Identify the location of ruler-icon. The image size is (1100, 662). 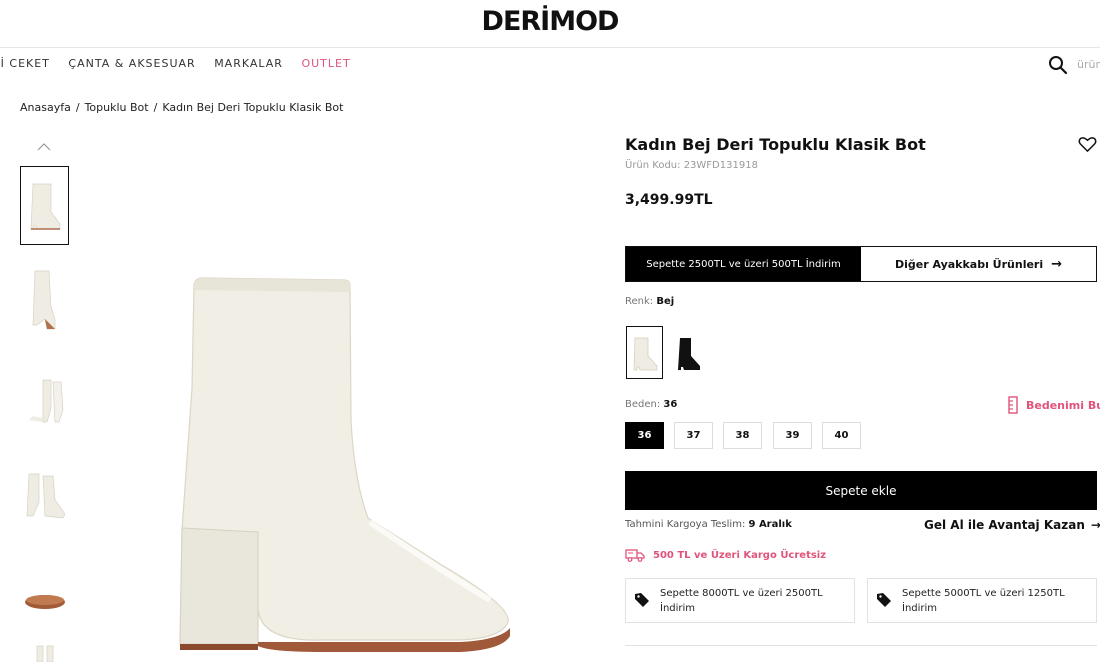
(1013, 405).